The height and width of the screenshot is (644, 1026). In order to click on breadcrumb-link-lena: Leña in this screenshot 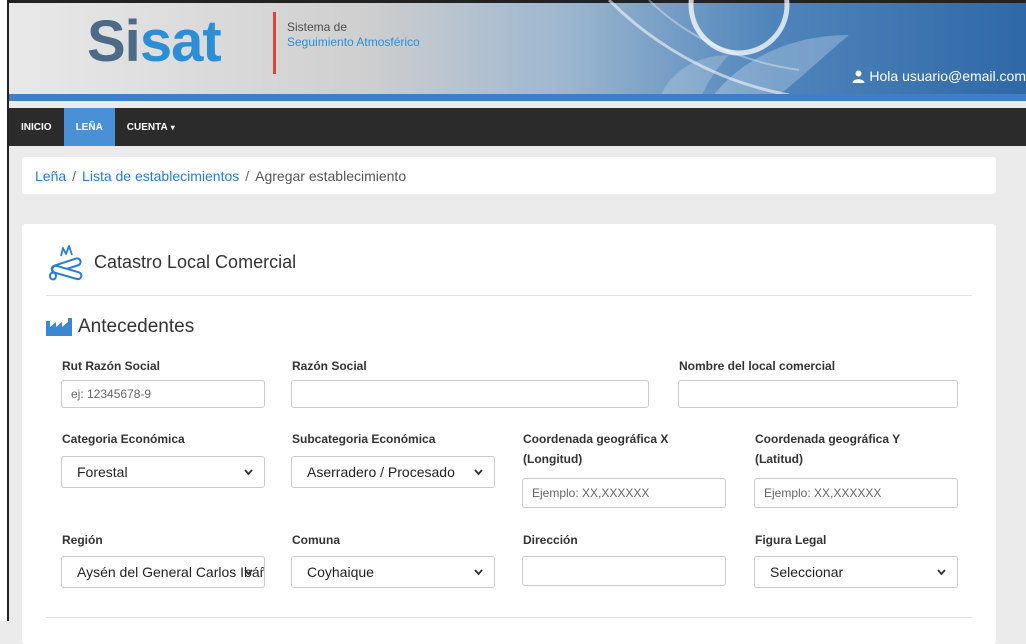, I will do `click(50, 176)`.